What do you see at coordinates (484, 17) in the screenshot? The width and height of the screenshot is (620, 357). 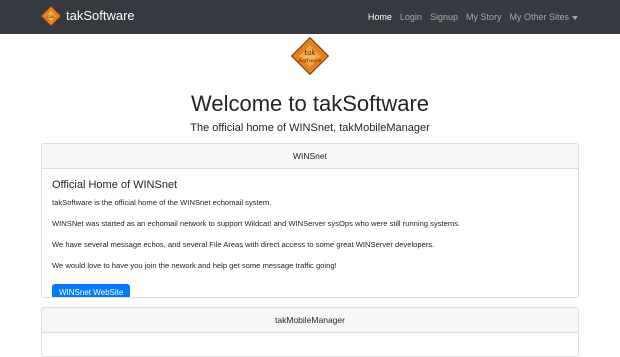 I see `nav-my-story: My Story` at bounding box center [484, 17].